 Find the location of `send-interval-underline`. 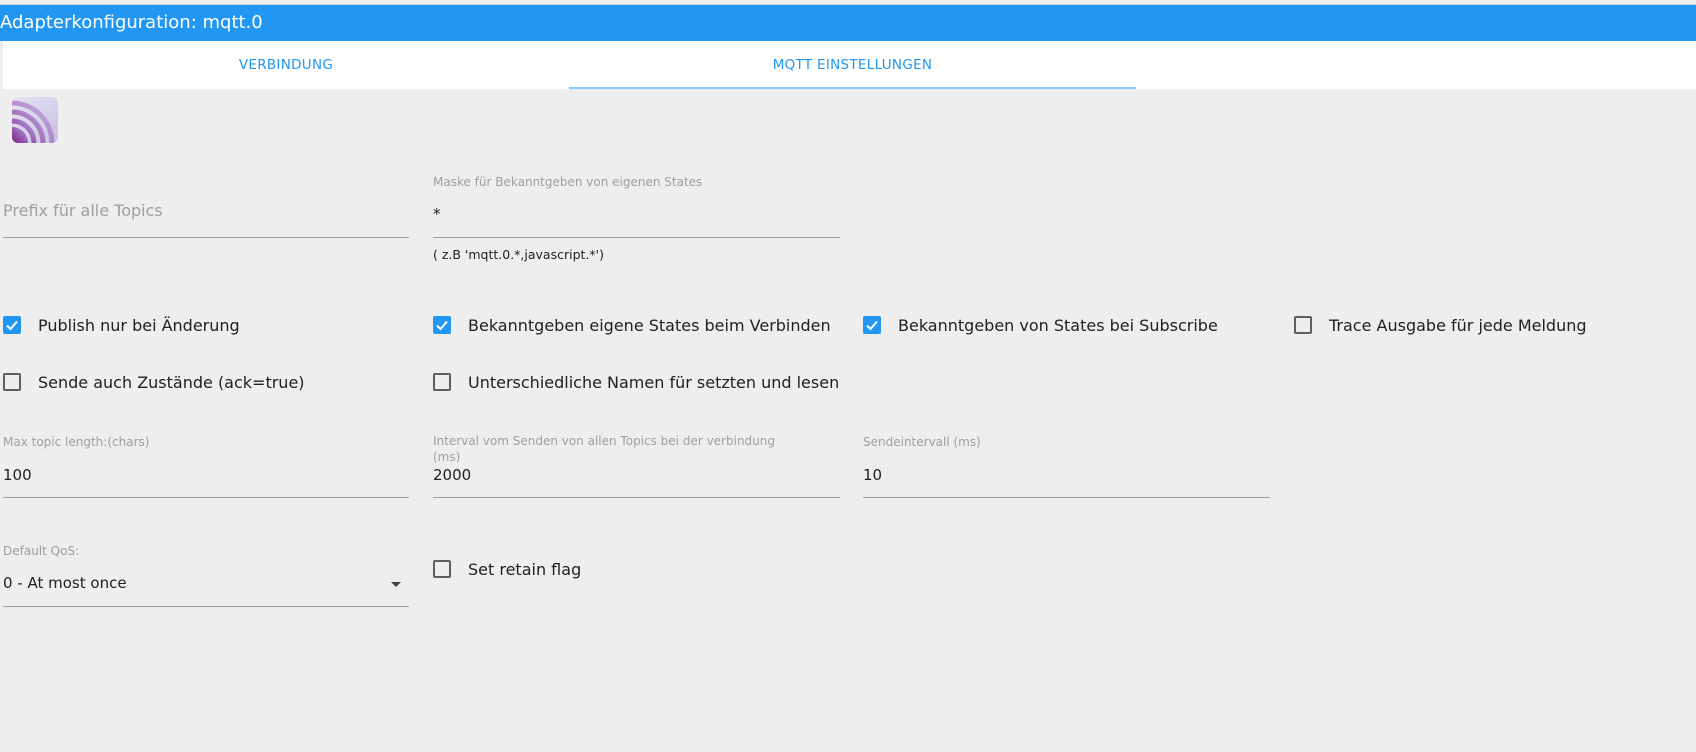

send-interval-underline is located at coordinates (1066, 497).